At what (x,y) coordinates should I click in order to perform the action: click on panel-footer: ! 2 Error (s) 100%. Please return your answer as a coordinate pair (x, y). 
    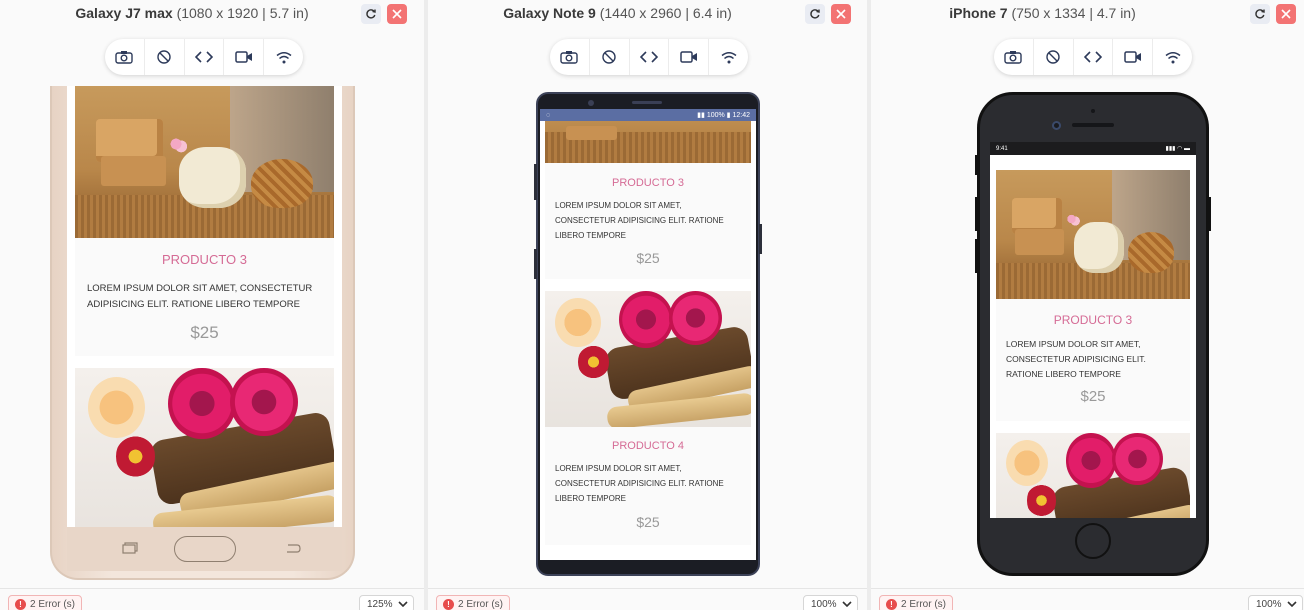
    Looking at the image, I should click on (1087, 599).